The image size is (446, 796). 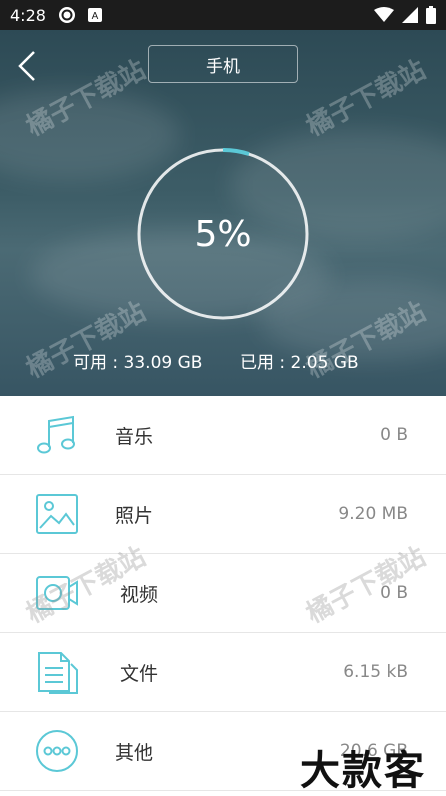 I want to click on category-size: 9.20 MB, so click(x=373, y=514).